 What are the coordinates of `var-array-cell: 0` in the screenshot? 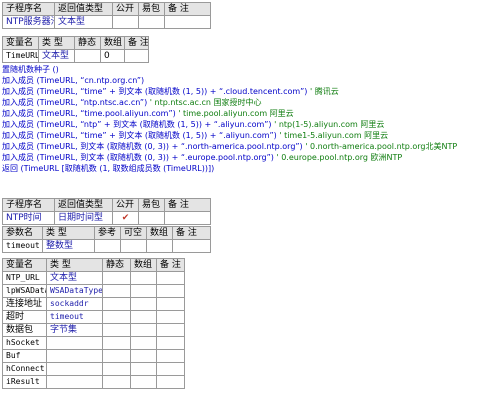 It's located at (112, 56).